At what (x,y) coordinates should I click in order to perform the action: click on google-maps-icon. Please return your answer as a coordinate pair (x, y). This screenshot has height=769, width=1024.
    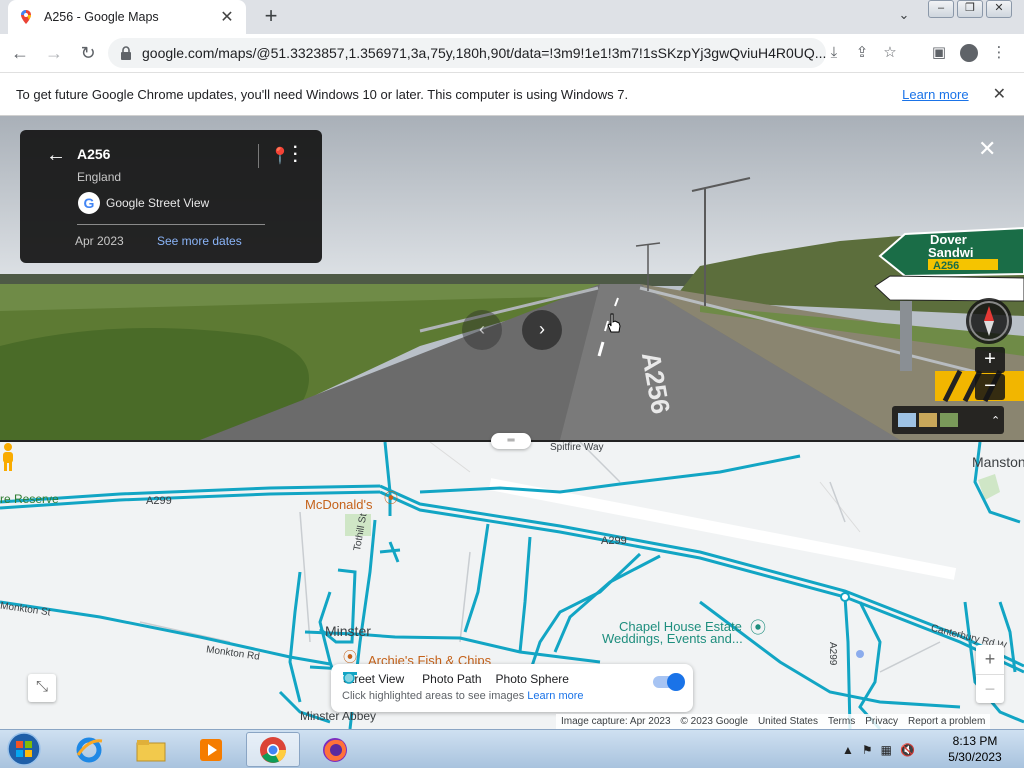
    Looking at the image, I should click on (26, 17).